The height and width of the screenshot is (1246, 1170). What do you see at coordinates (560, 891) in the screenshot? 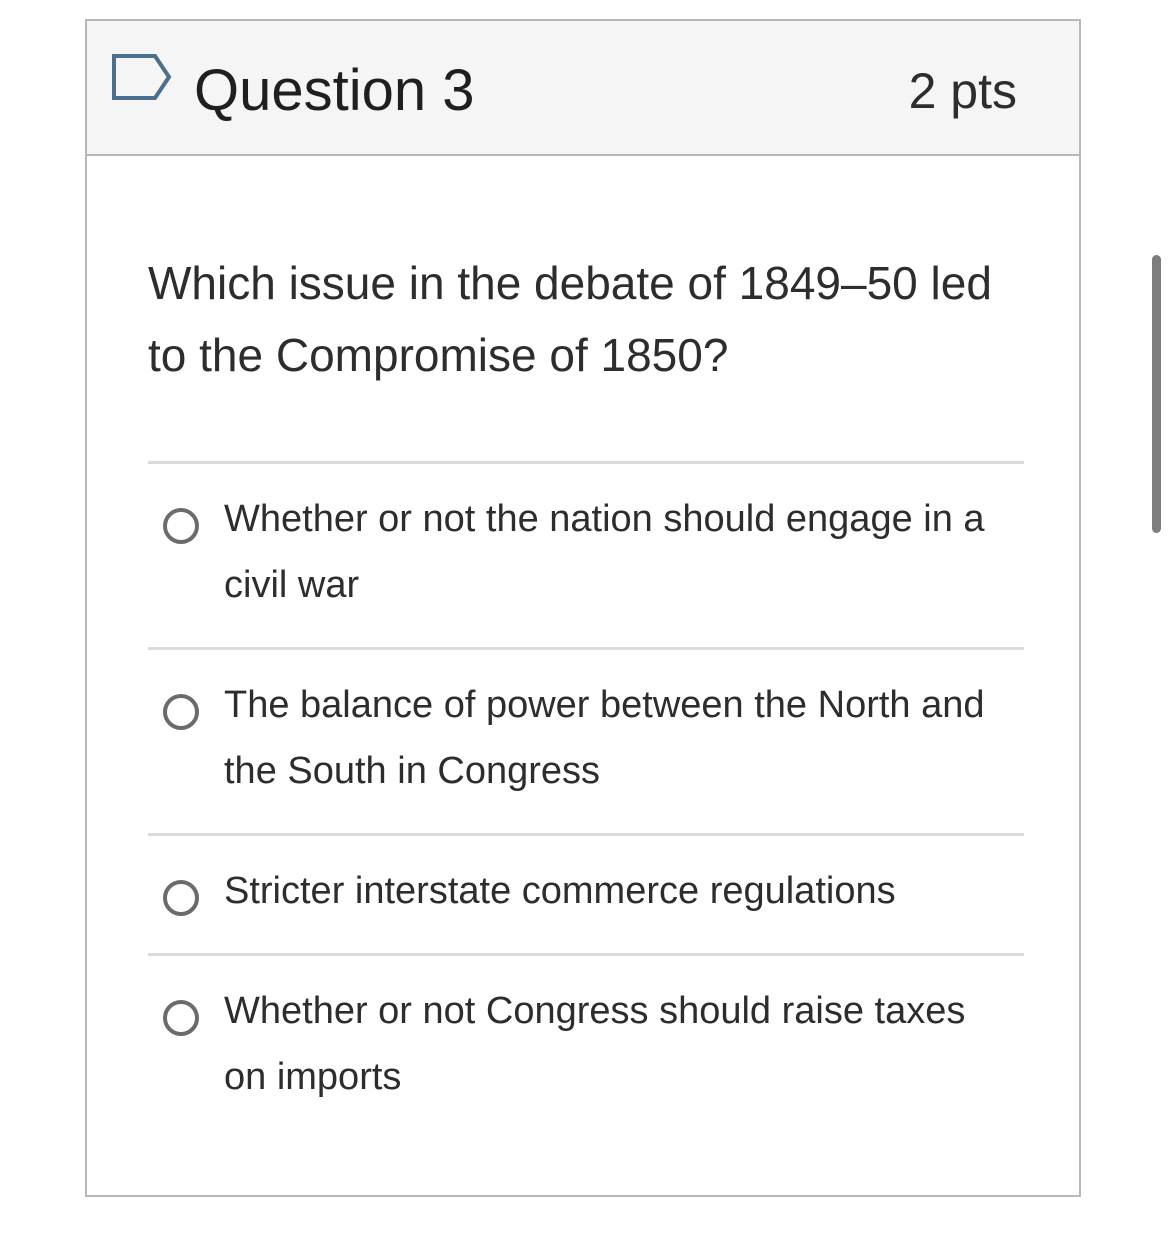
I see `answer-label: Stricter interstate commerce regulations` at bounding box center [560, 891].